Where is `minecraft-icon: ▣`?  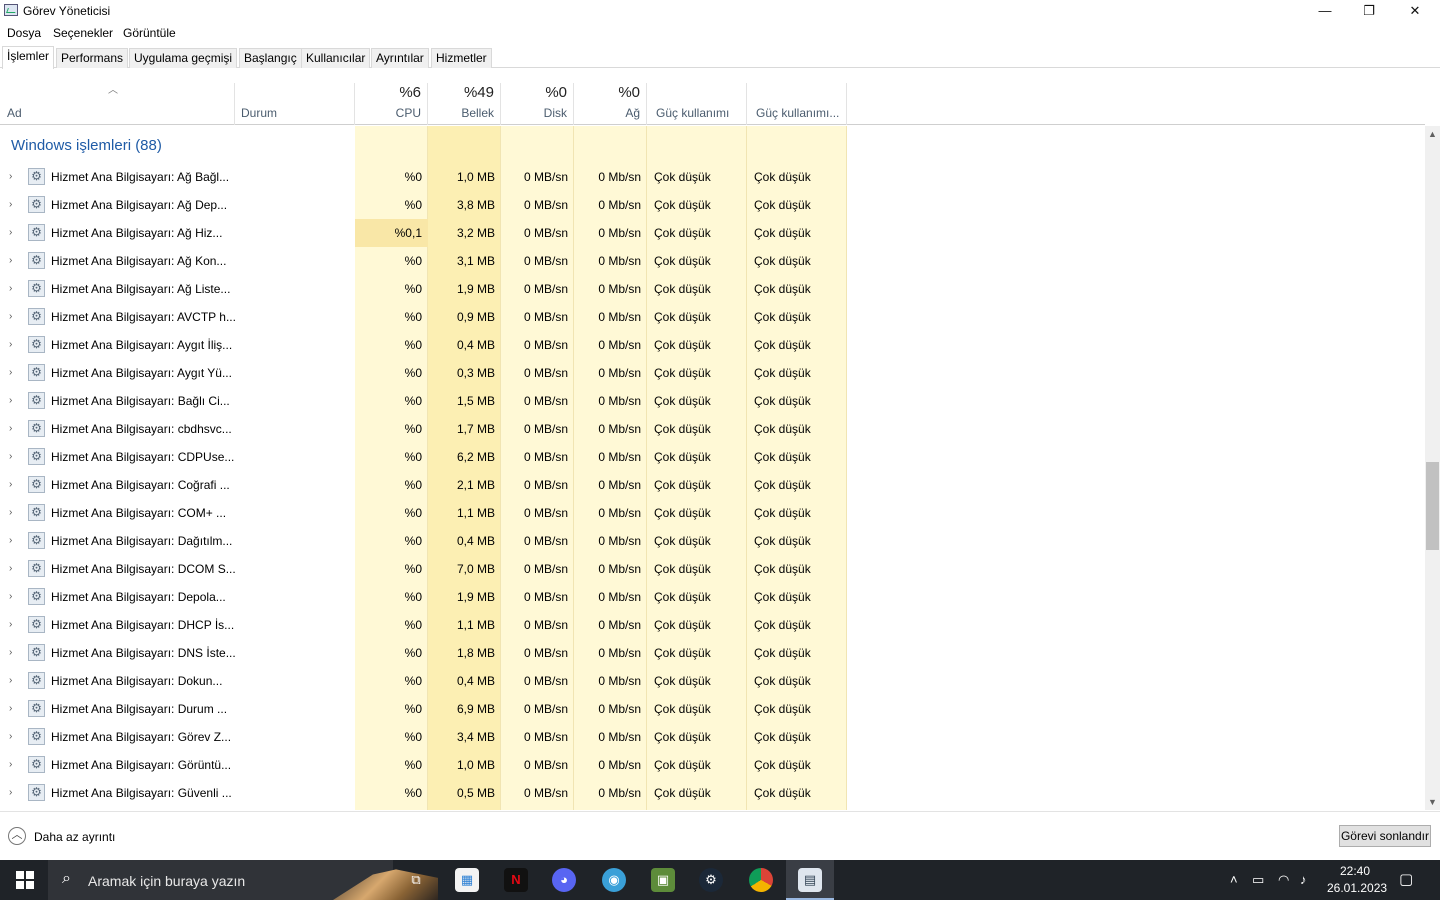 minecraft-icon: ▣ is located at coordinates (663, 880).